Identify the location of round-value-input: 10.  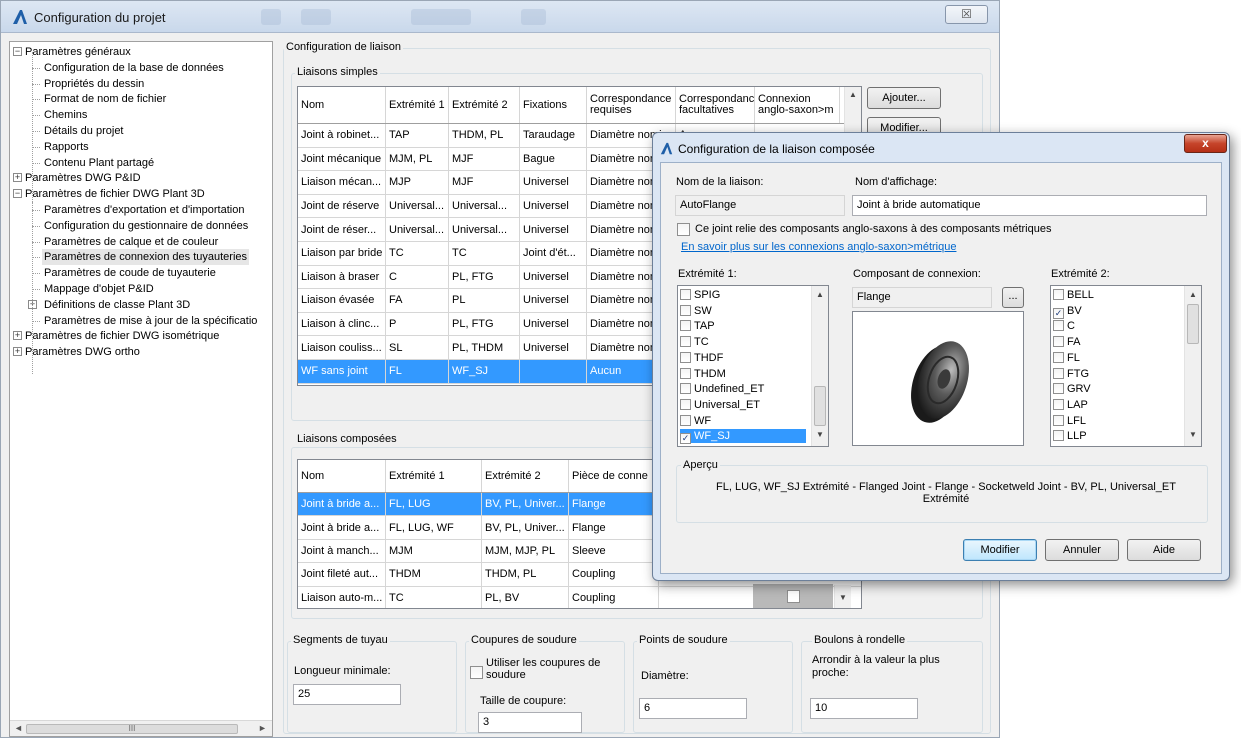
(864, 708).